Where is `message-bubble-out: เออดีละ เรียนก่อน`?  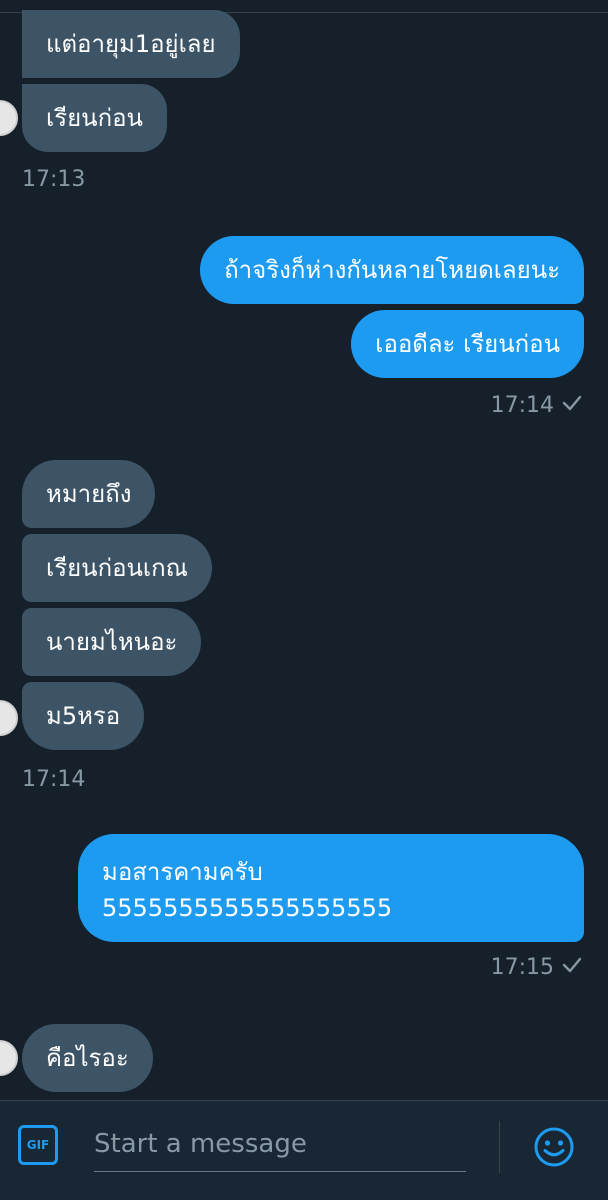
message-bubble-out: เออดีละ เรียนก่อน is located at coordinates (467, 344).